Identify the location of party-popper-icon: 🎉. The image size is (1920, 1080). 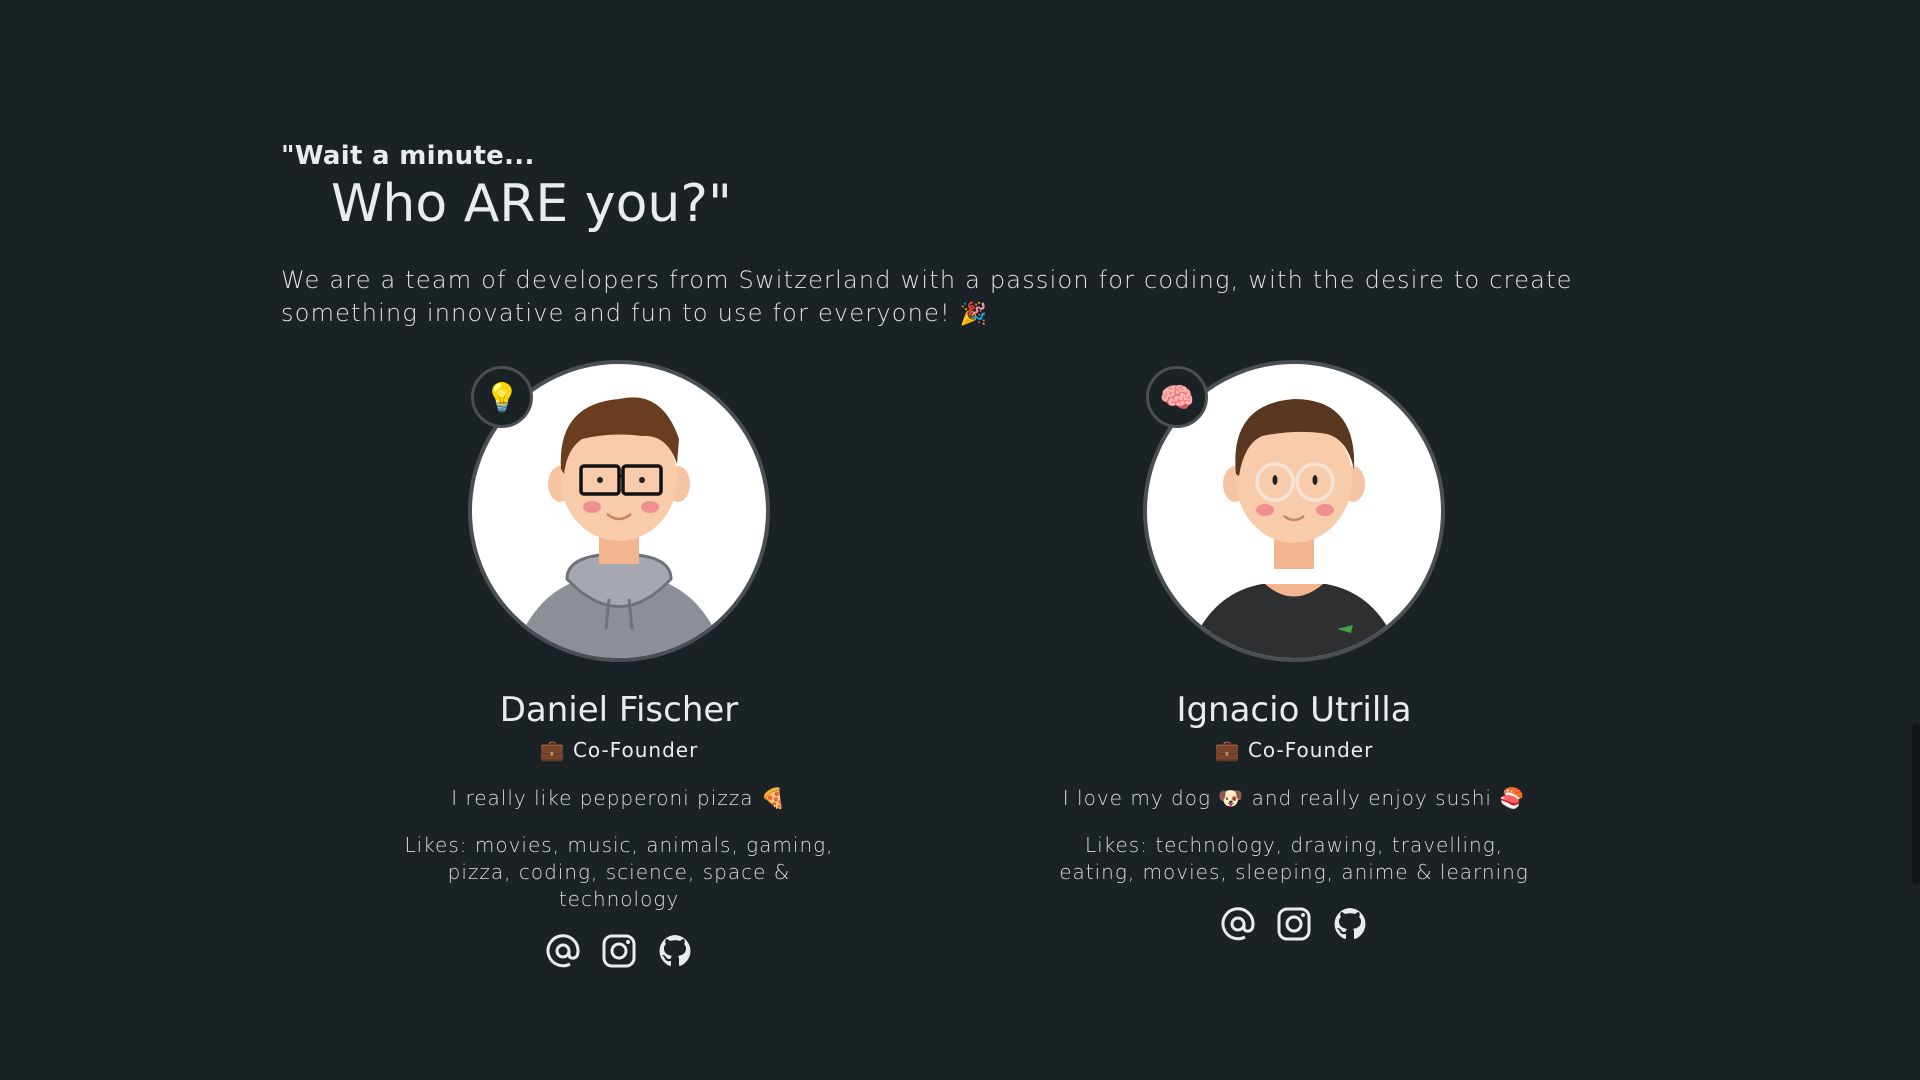
(974, 314).